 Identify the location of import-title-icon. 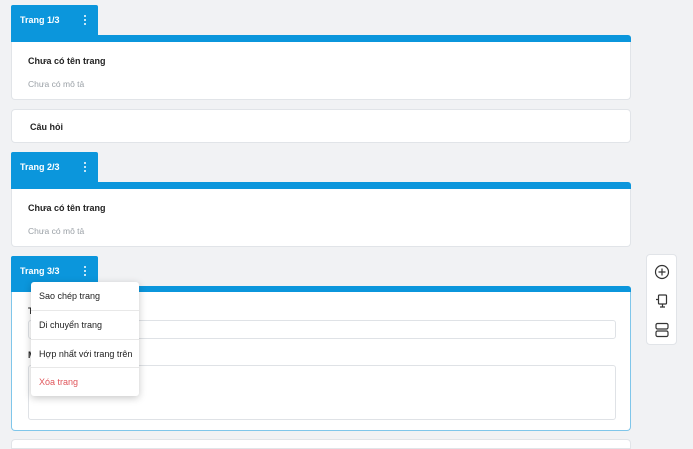
(662, 301).